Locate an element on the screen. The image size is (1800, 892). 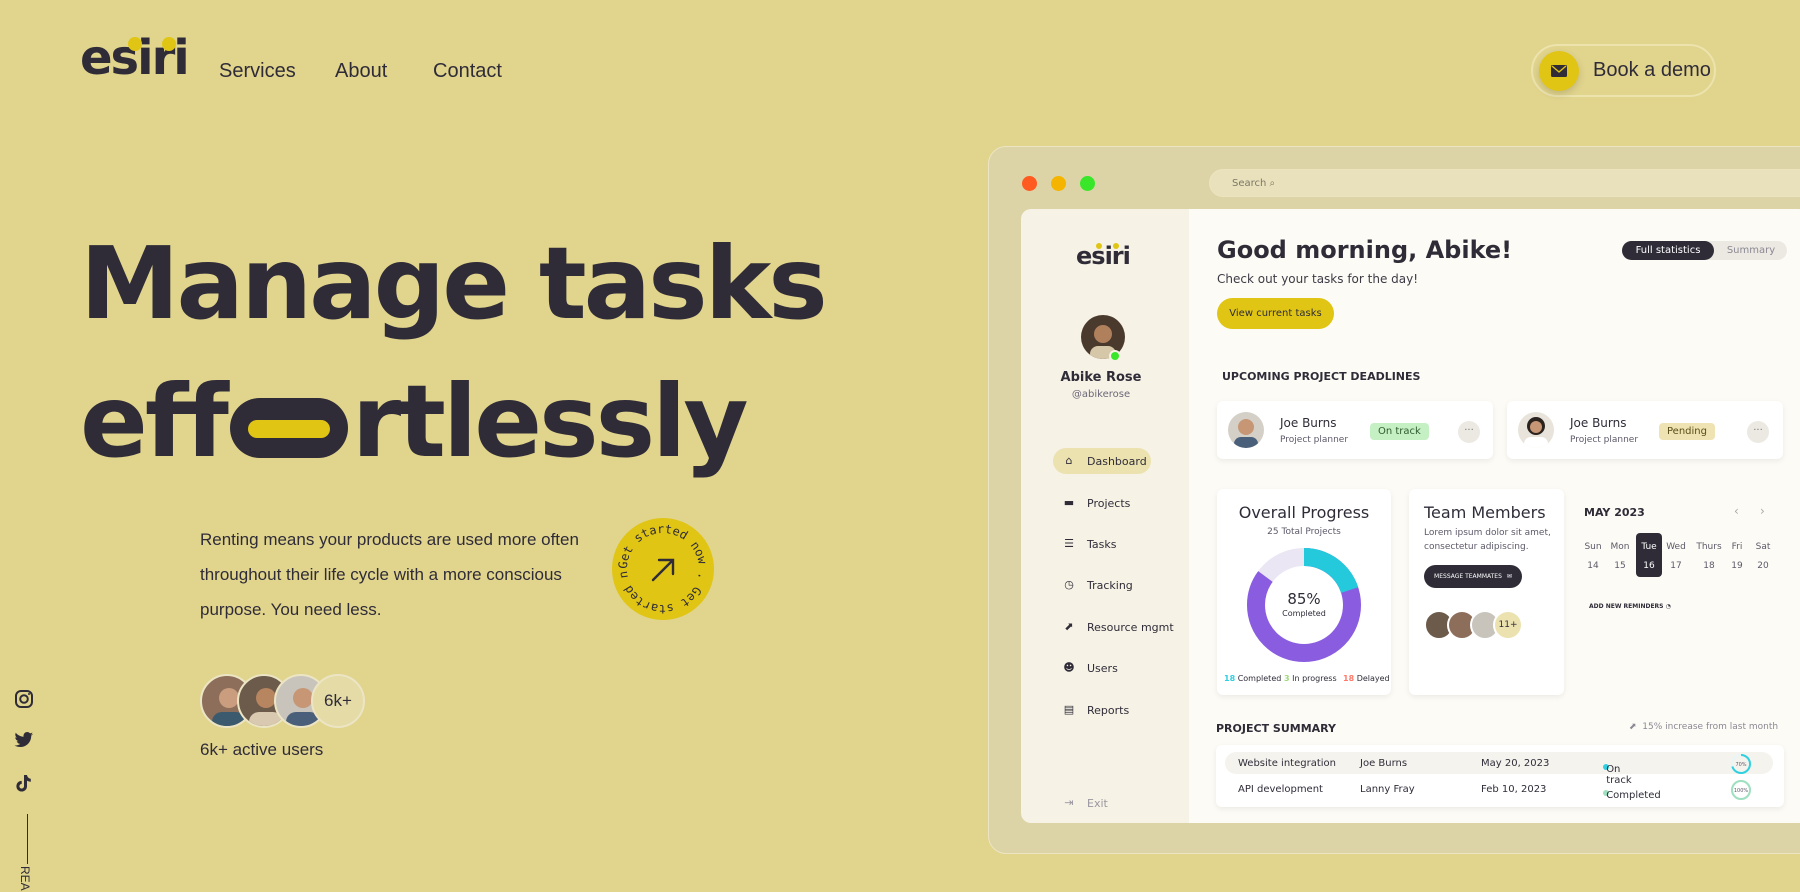
svg-text: 70% is located at coordinates (1740, 765).